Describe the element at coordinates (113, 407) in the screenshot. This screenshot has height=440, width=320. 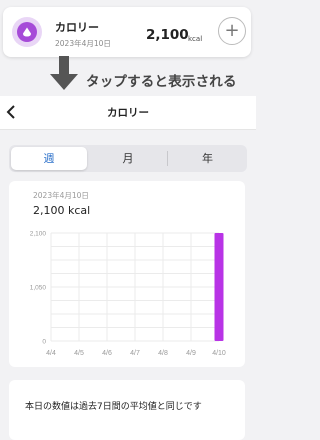
I see `info-text: 本日の数値は過去7日間の平均値と同じです` at that location.